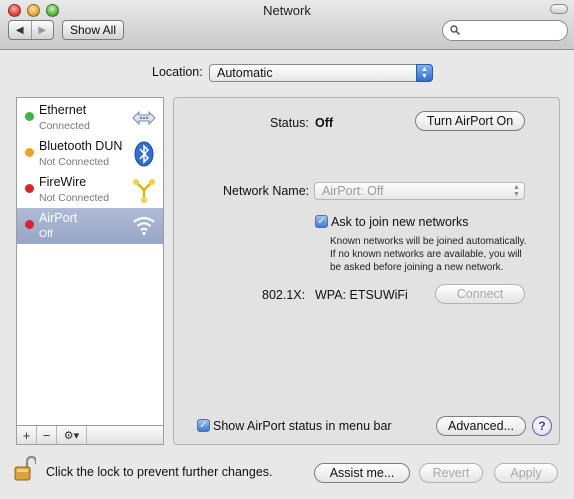  What do you see at coordinates (29, 152) in the screenshot?
I see `status-dot-yellow` at bounding box center [29, 152].